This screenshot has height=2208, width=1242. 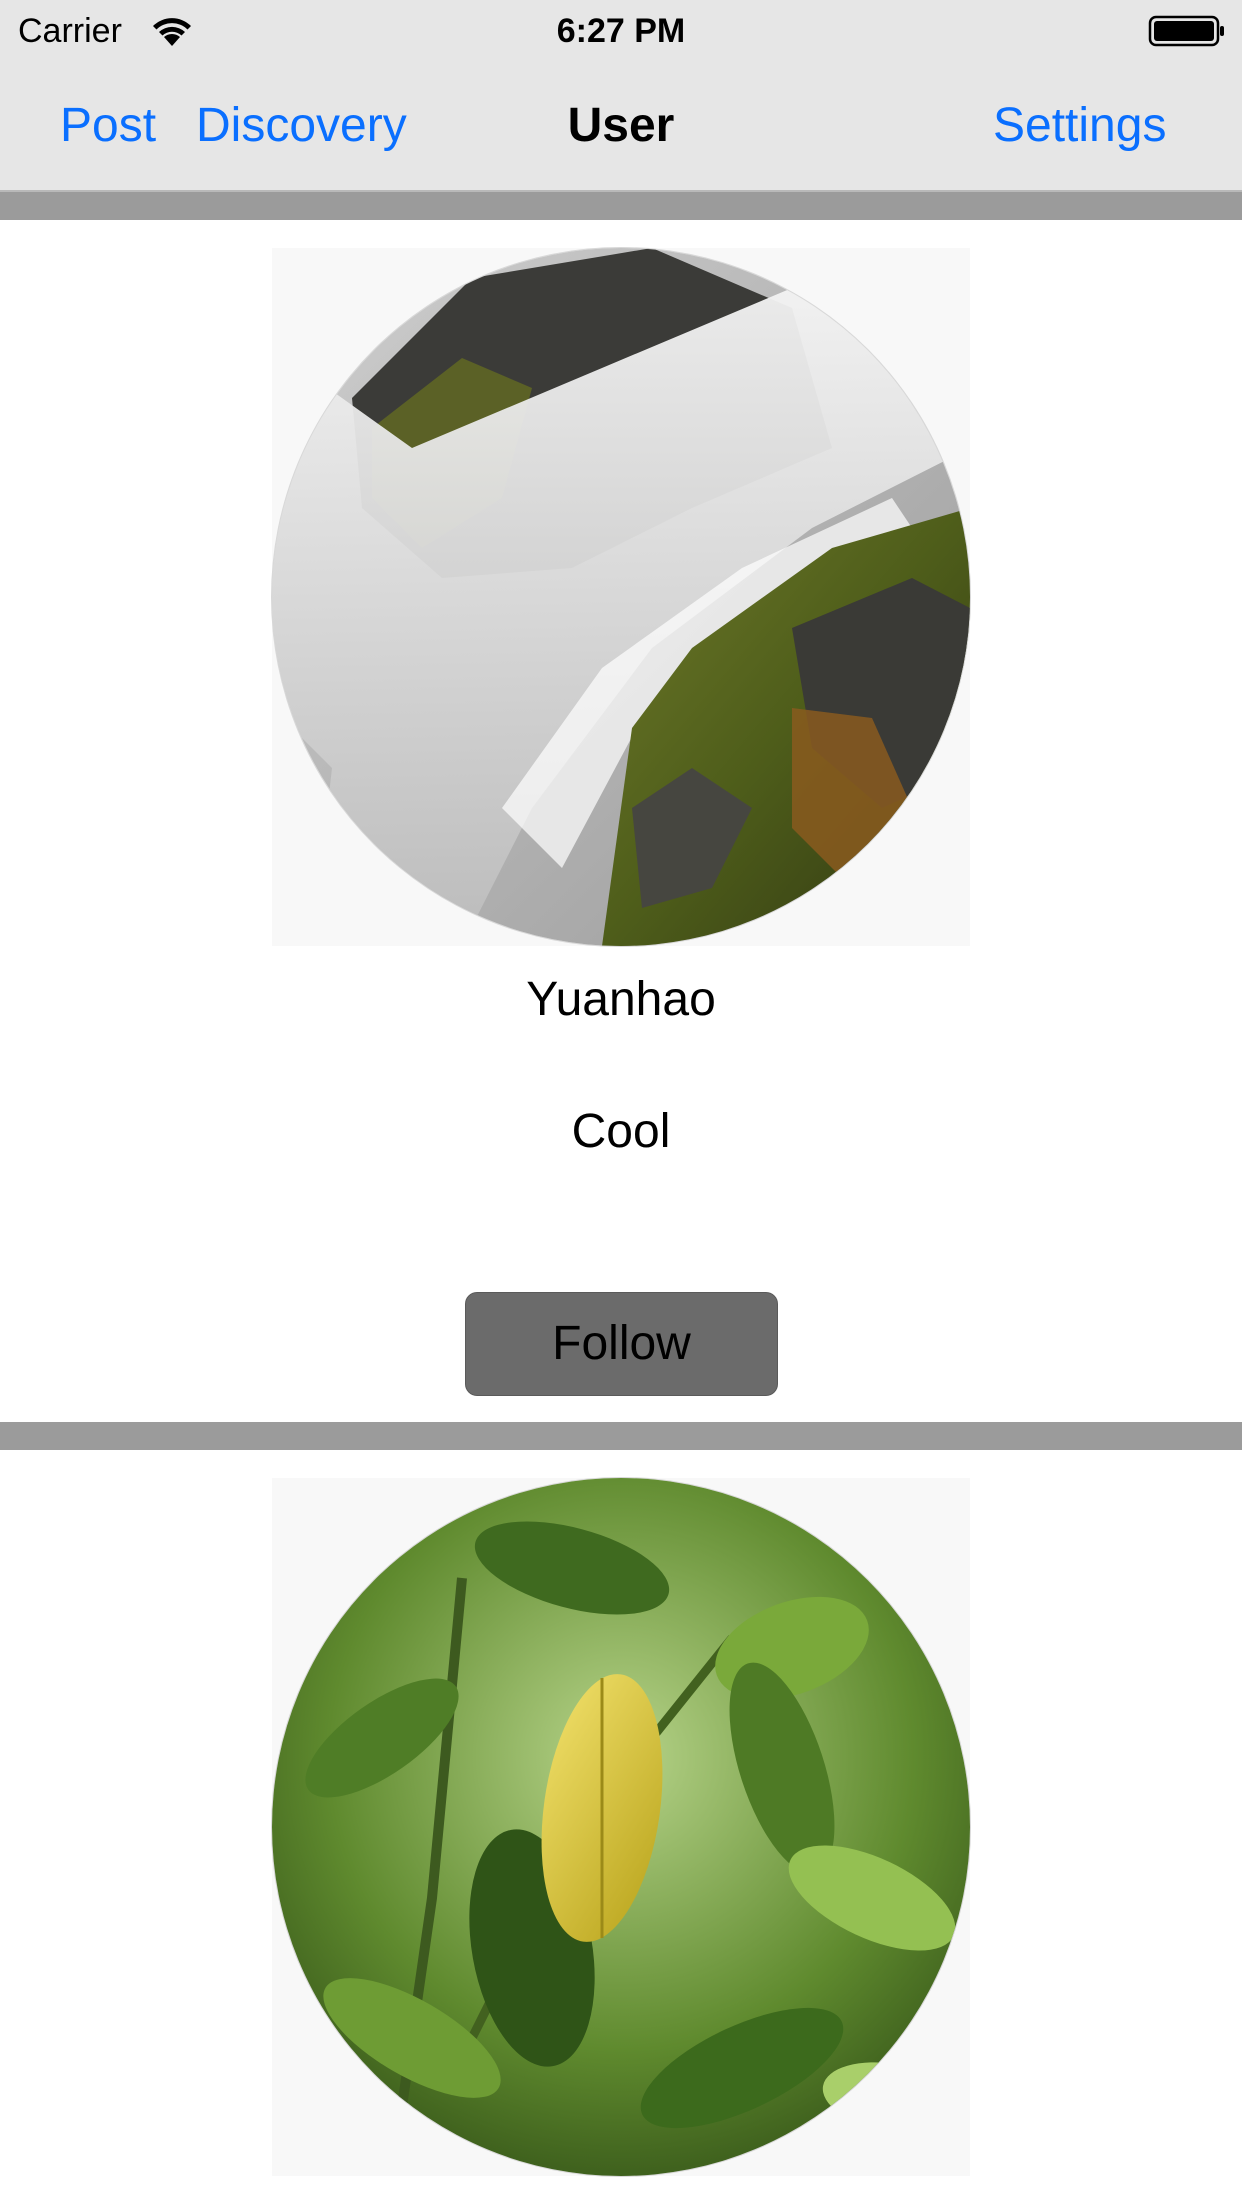 I want to click on status-time: 6:27 PM, so click(x=621, y=31).